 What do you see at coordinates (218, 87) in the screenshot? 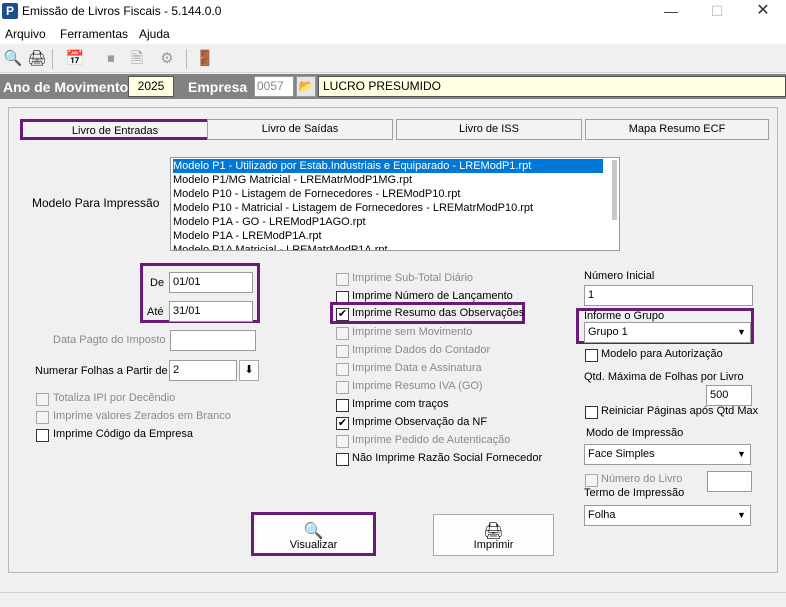
I see `empresa-label: Empresa` at bounding box center [218, 87].